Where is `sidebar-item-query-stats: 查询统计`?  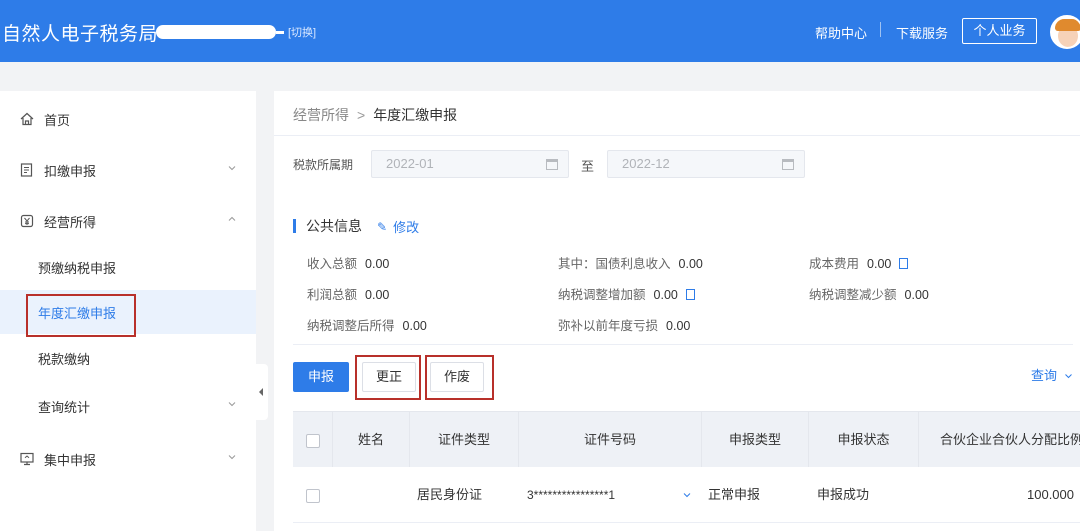
sidebar-item-query-stats: 查询统计 is located at coordinates (128, 406).